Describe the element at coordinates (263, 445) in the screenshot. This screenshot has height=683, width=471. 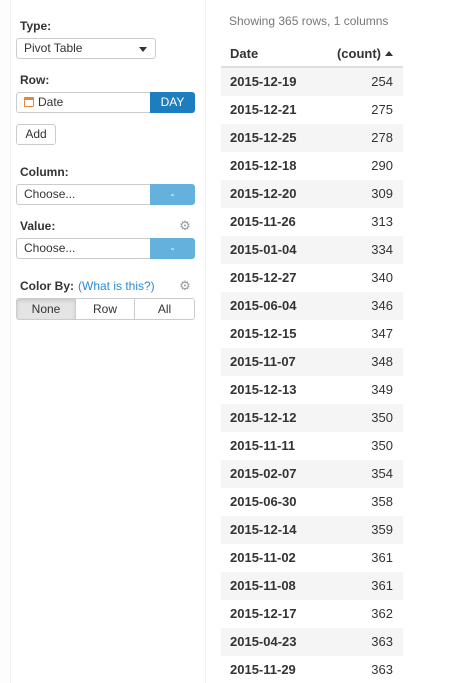
I see `cell-date: 2015-11-11` at that location.